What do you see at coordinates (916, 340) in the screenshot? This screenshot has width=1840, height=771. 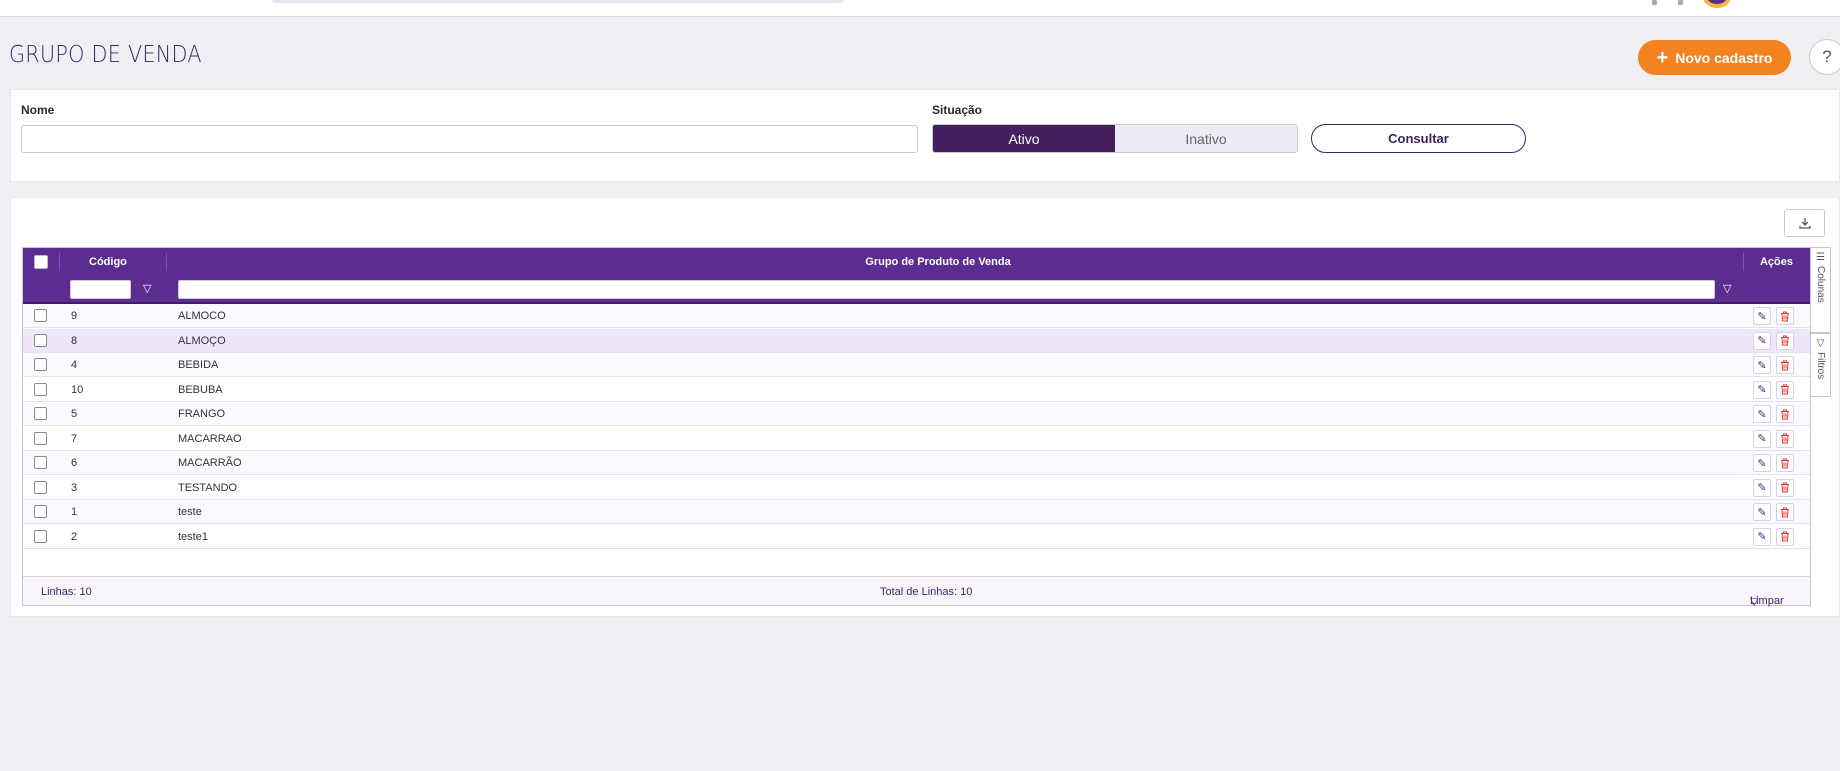 I see `table-row: 8 ALMOÇO ✎` at bounding box center [916, 340].